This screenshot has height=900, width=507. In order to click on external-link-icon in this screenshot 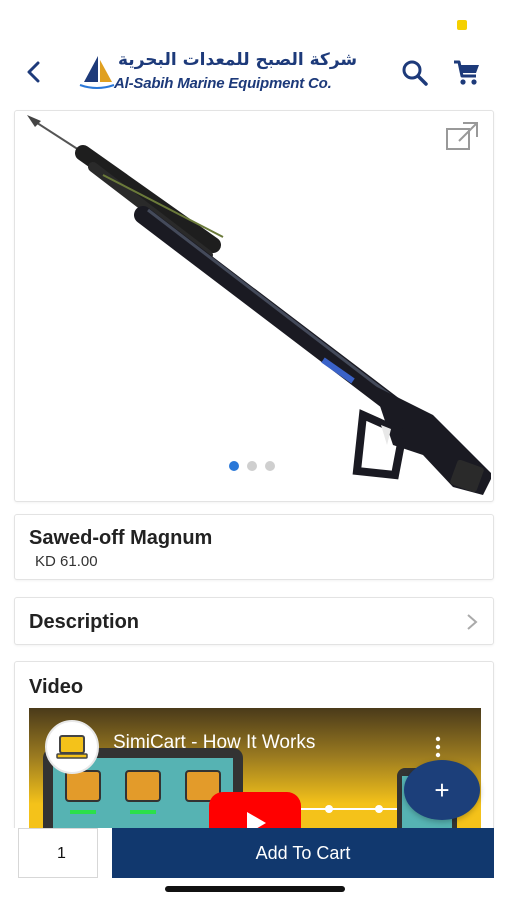, I will do `click(462, 136)`.